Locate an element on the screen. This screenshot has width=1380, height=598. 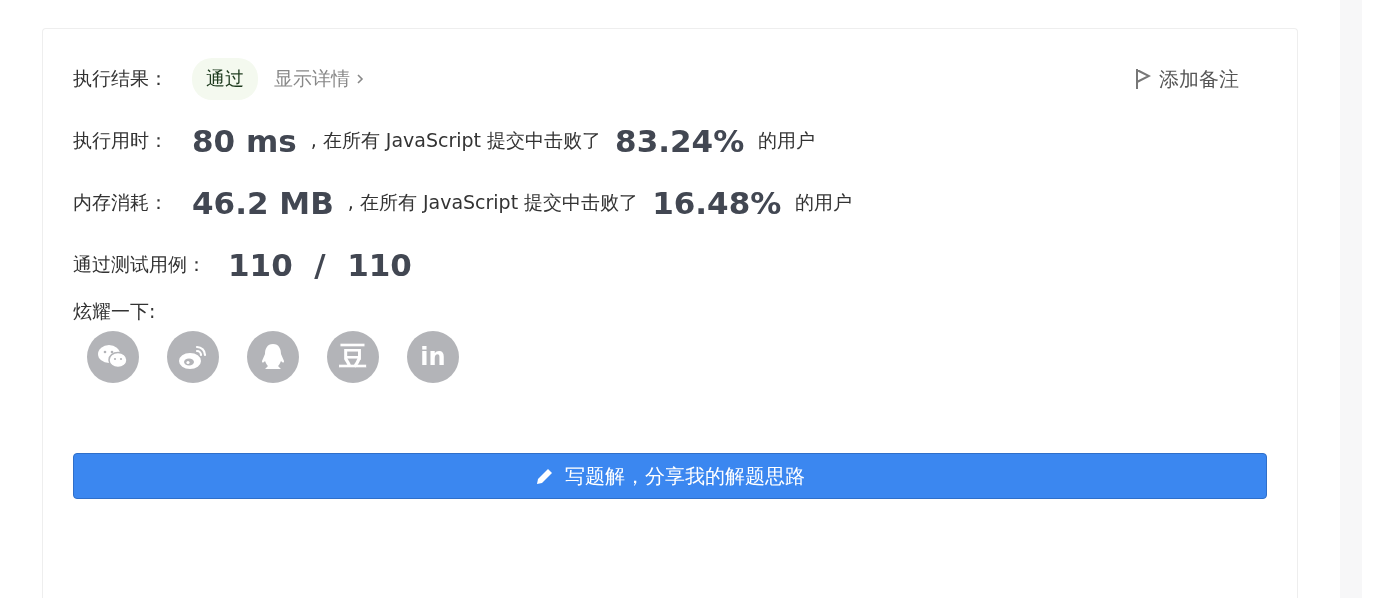
test-count: 110 / 110 is located at coordinates (320, 265).